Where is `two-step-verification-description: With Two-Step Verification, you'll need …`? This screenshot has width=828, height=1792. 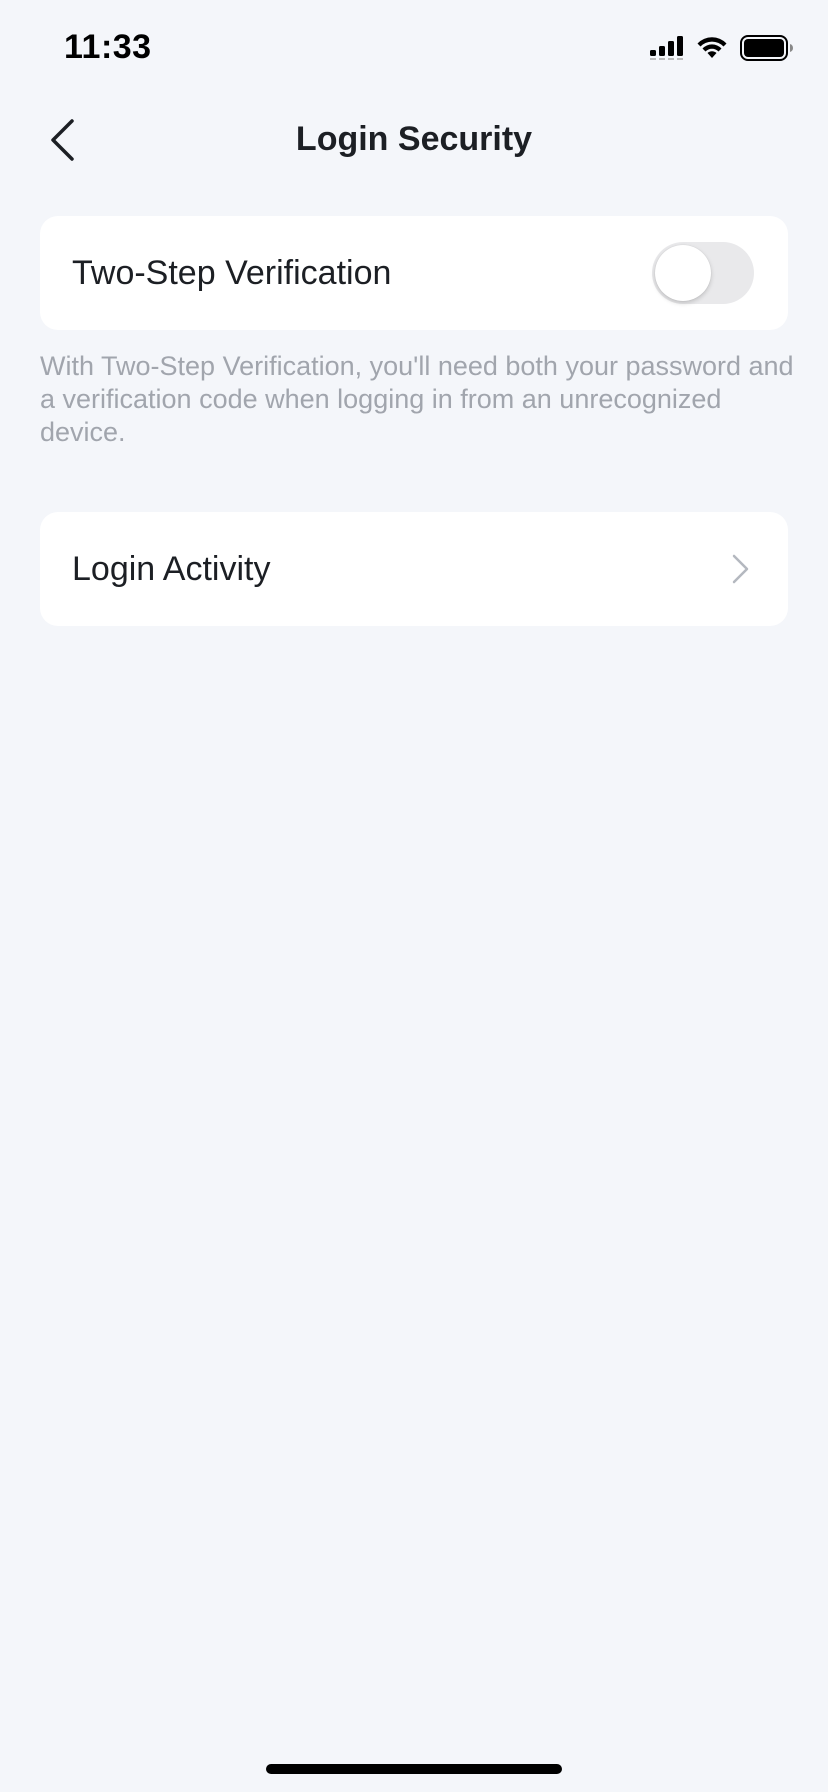
two-step-verification-description: With Two-Step Verification, you'll need … is located at coordinates (417, 399).